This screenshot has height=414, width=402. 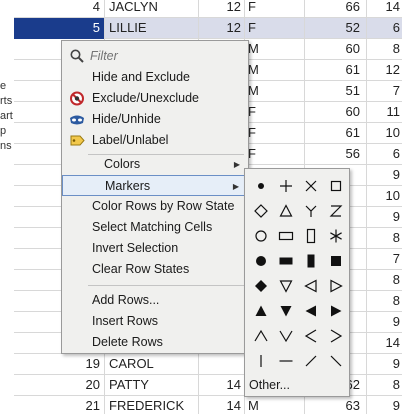 What do you see at coordinates (155, 98) in the screenshot?
I see `menu-item-exclude-unexclude: Exclude/Unexclude` at bounding box center [155, 98].